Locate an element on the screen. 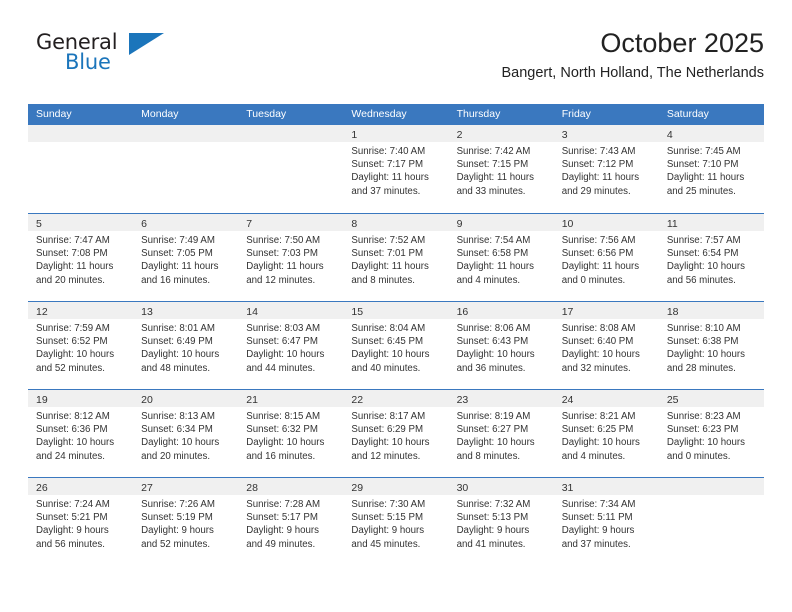 The height and width of the screenshot is (612, 792). day-detail-line: Sunset: 7:08 PM is located at coordinates (72, 254).